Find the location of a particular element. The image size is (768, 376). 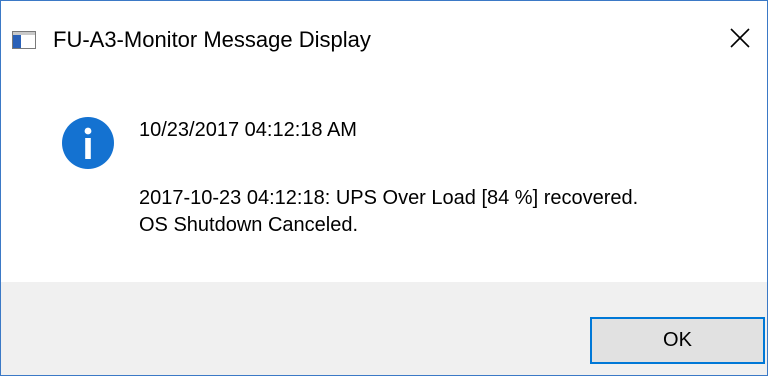

window-app-icon is located at coordinates (24, 40).